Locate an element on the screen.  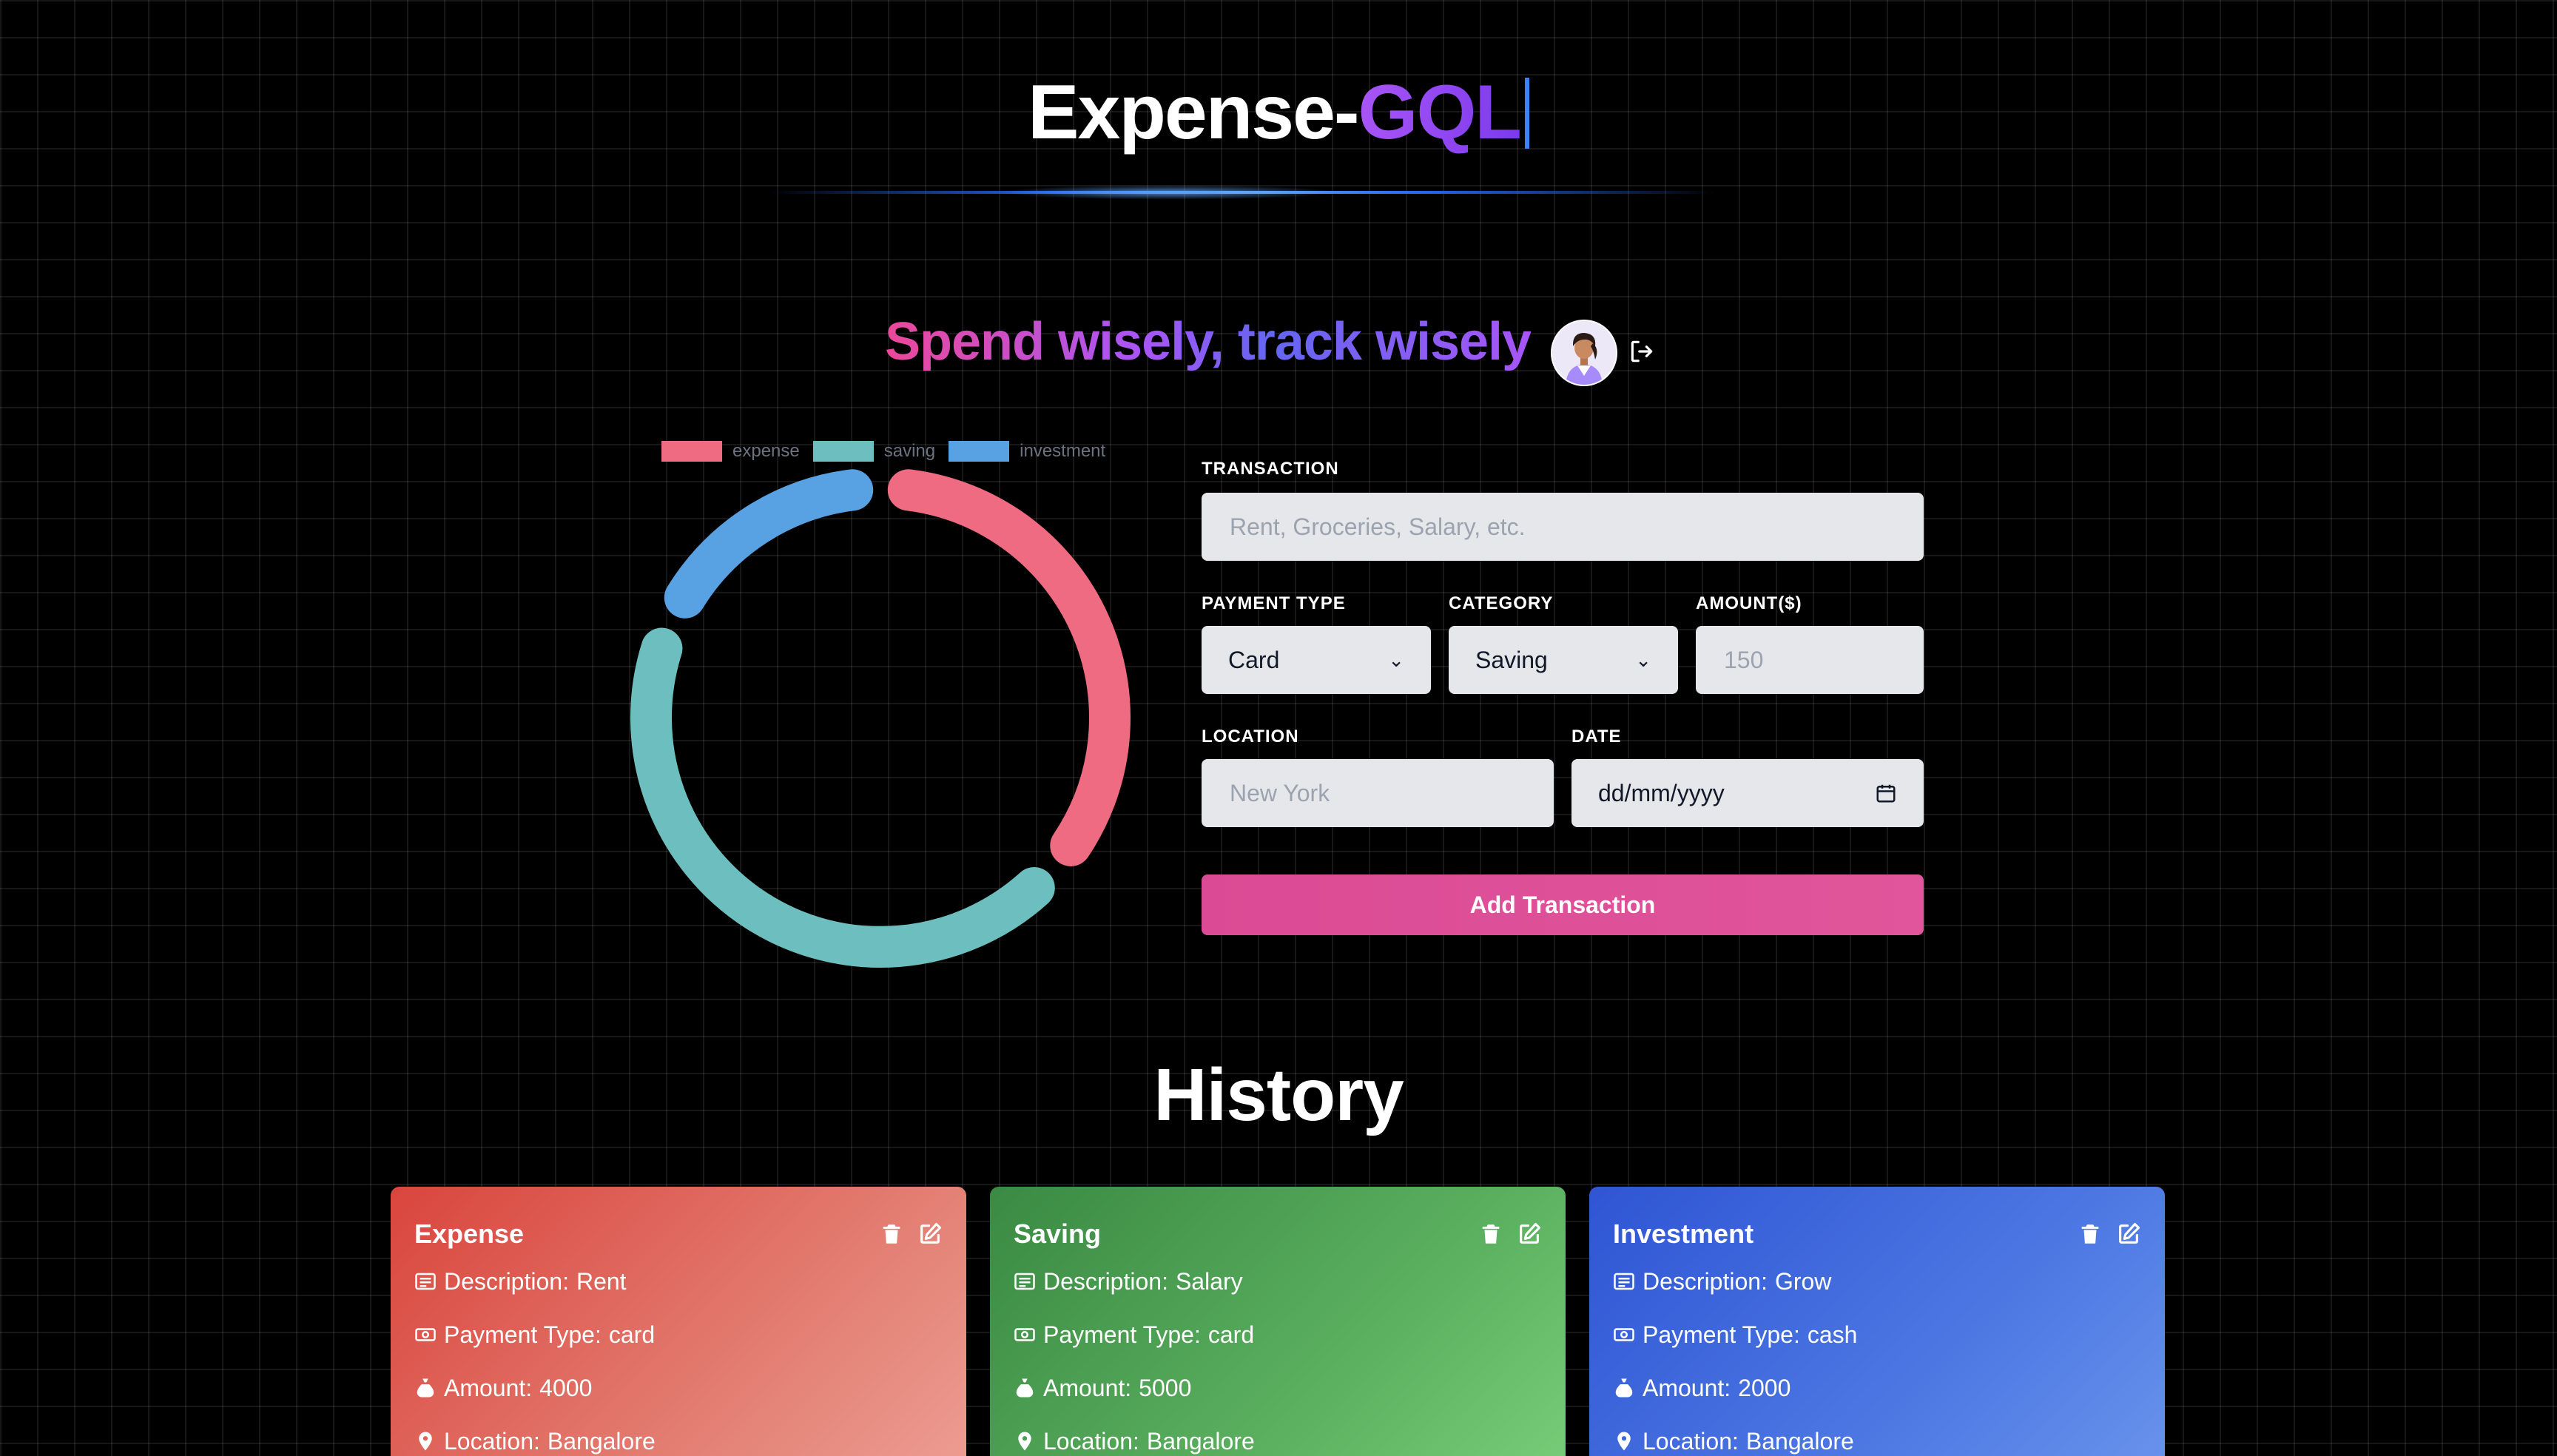
transaction-label: TRANSACTION is located at coordinates (1271, 469).